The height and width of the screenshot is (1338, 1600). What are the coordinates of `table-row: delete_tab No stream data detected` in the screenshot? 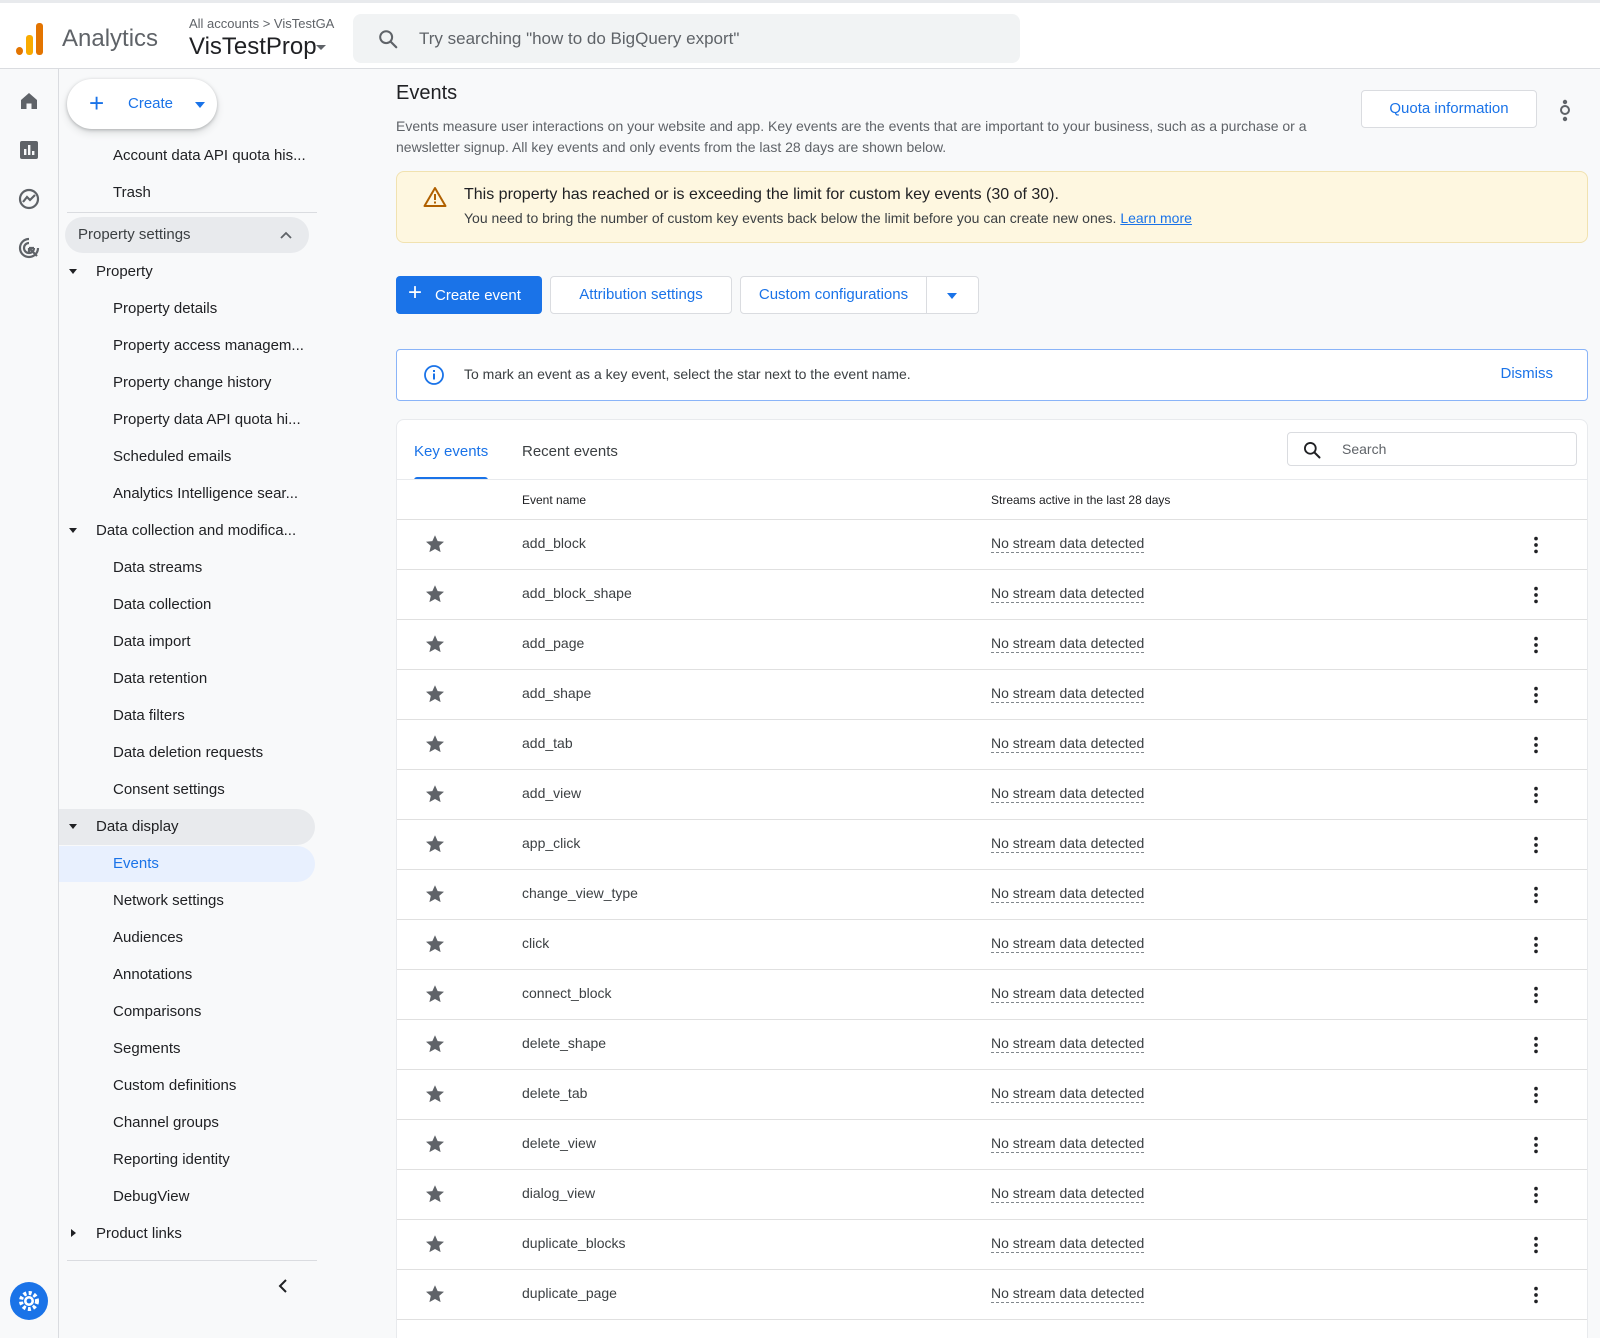 It's located at (992, 1095).